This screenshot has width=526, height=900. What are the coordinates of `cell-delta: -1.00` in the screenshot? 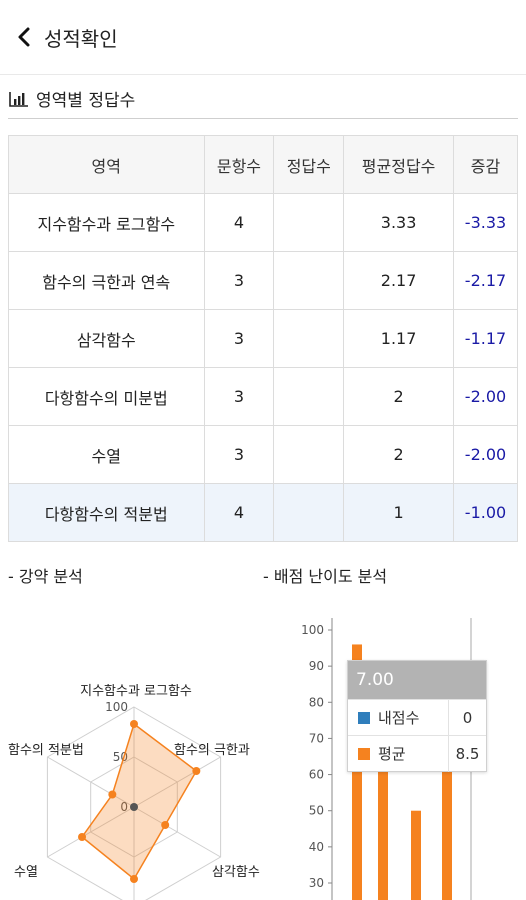 It's located at (485, 512).